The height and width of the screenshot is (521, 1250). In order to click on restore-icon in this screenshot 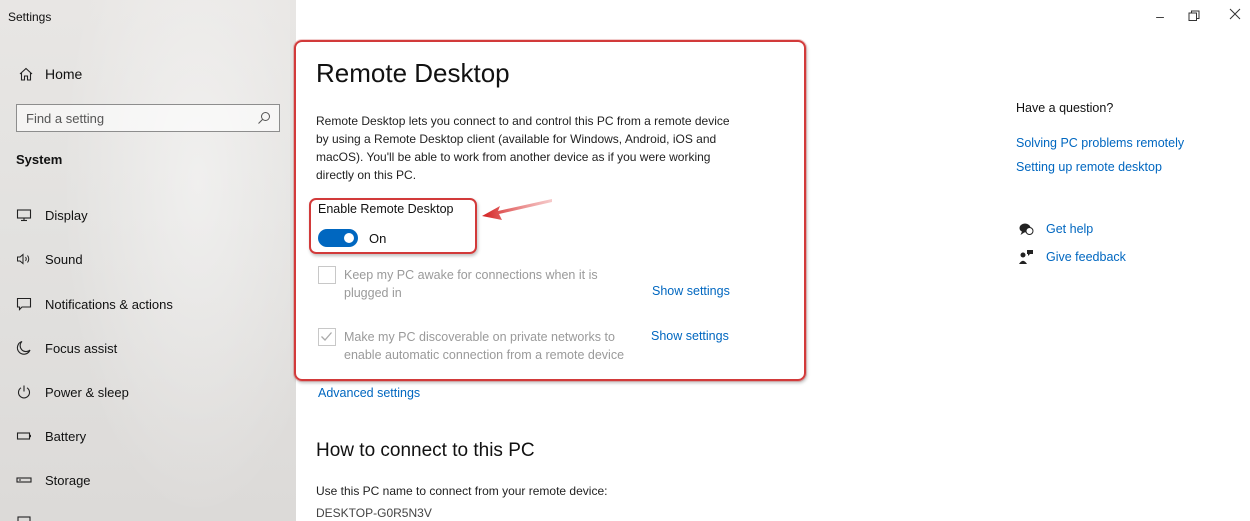, I will do `click(1194, 15)`.